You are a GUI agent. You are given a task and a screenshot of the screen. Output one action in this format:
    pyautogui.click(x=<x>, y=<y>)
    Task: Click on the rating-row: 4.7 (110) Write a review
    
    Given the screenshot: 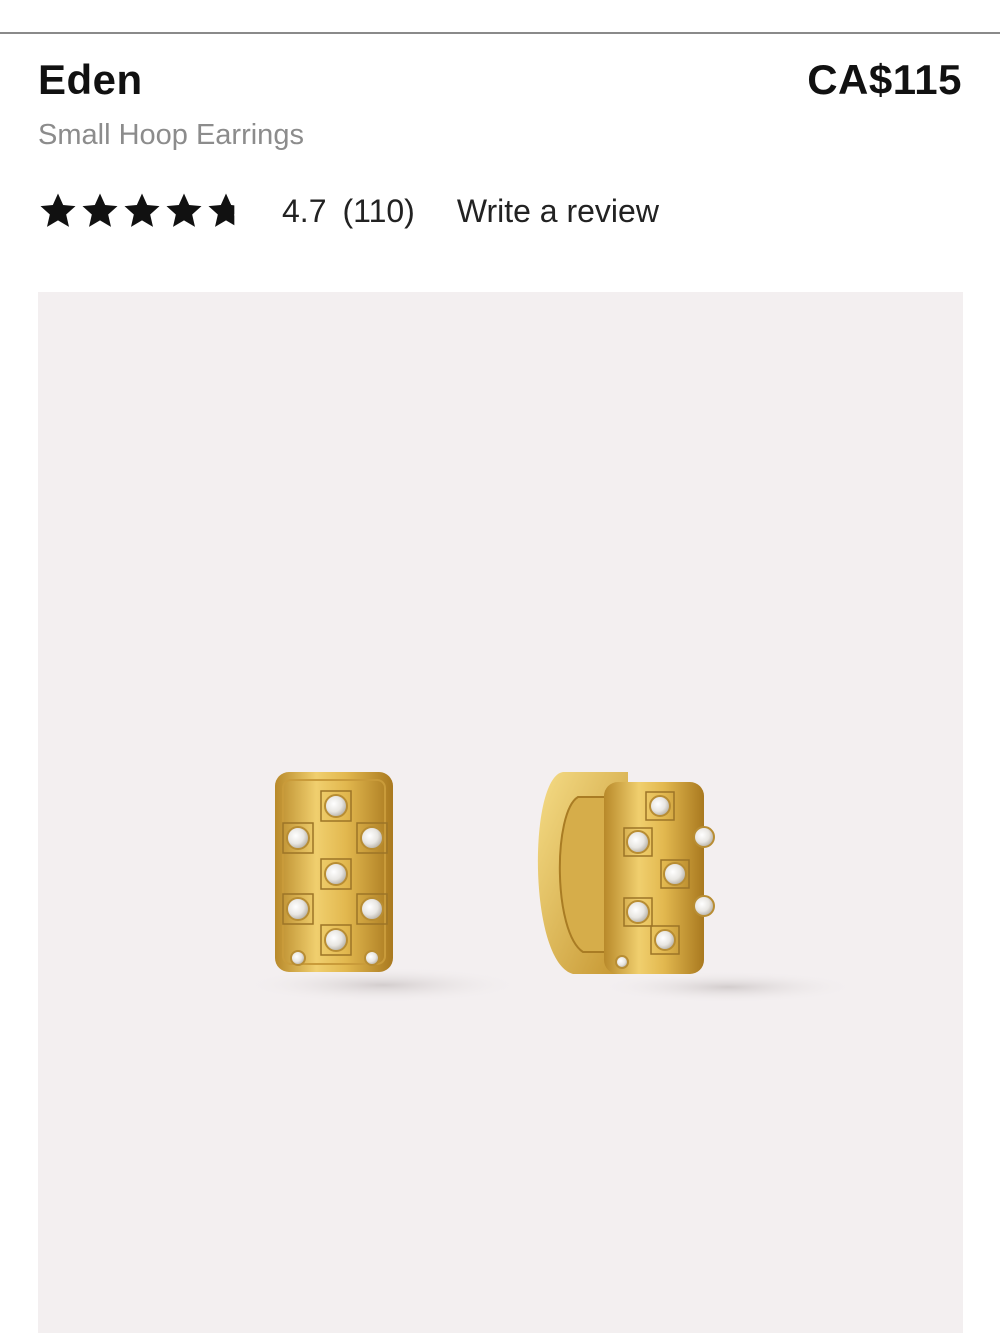 What is the action you would take?
    pyautogui.click(x=348, y=211)
    